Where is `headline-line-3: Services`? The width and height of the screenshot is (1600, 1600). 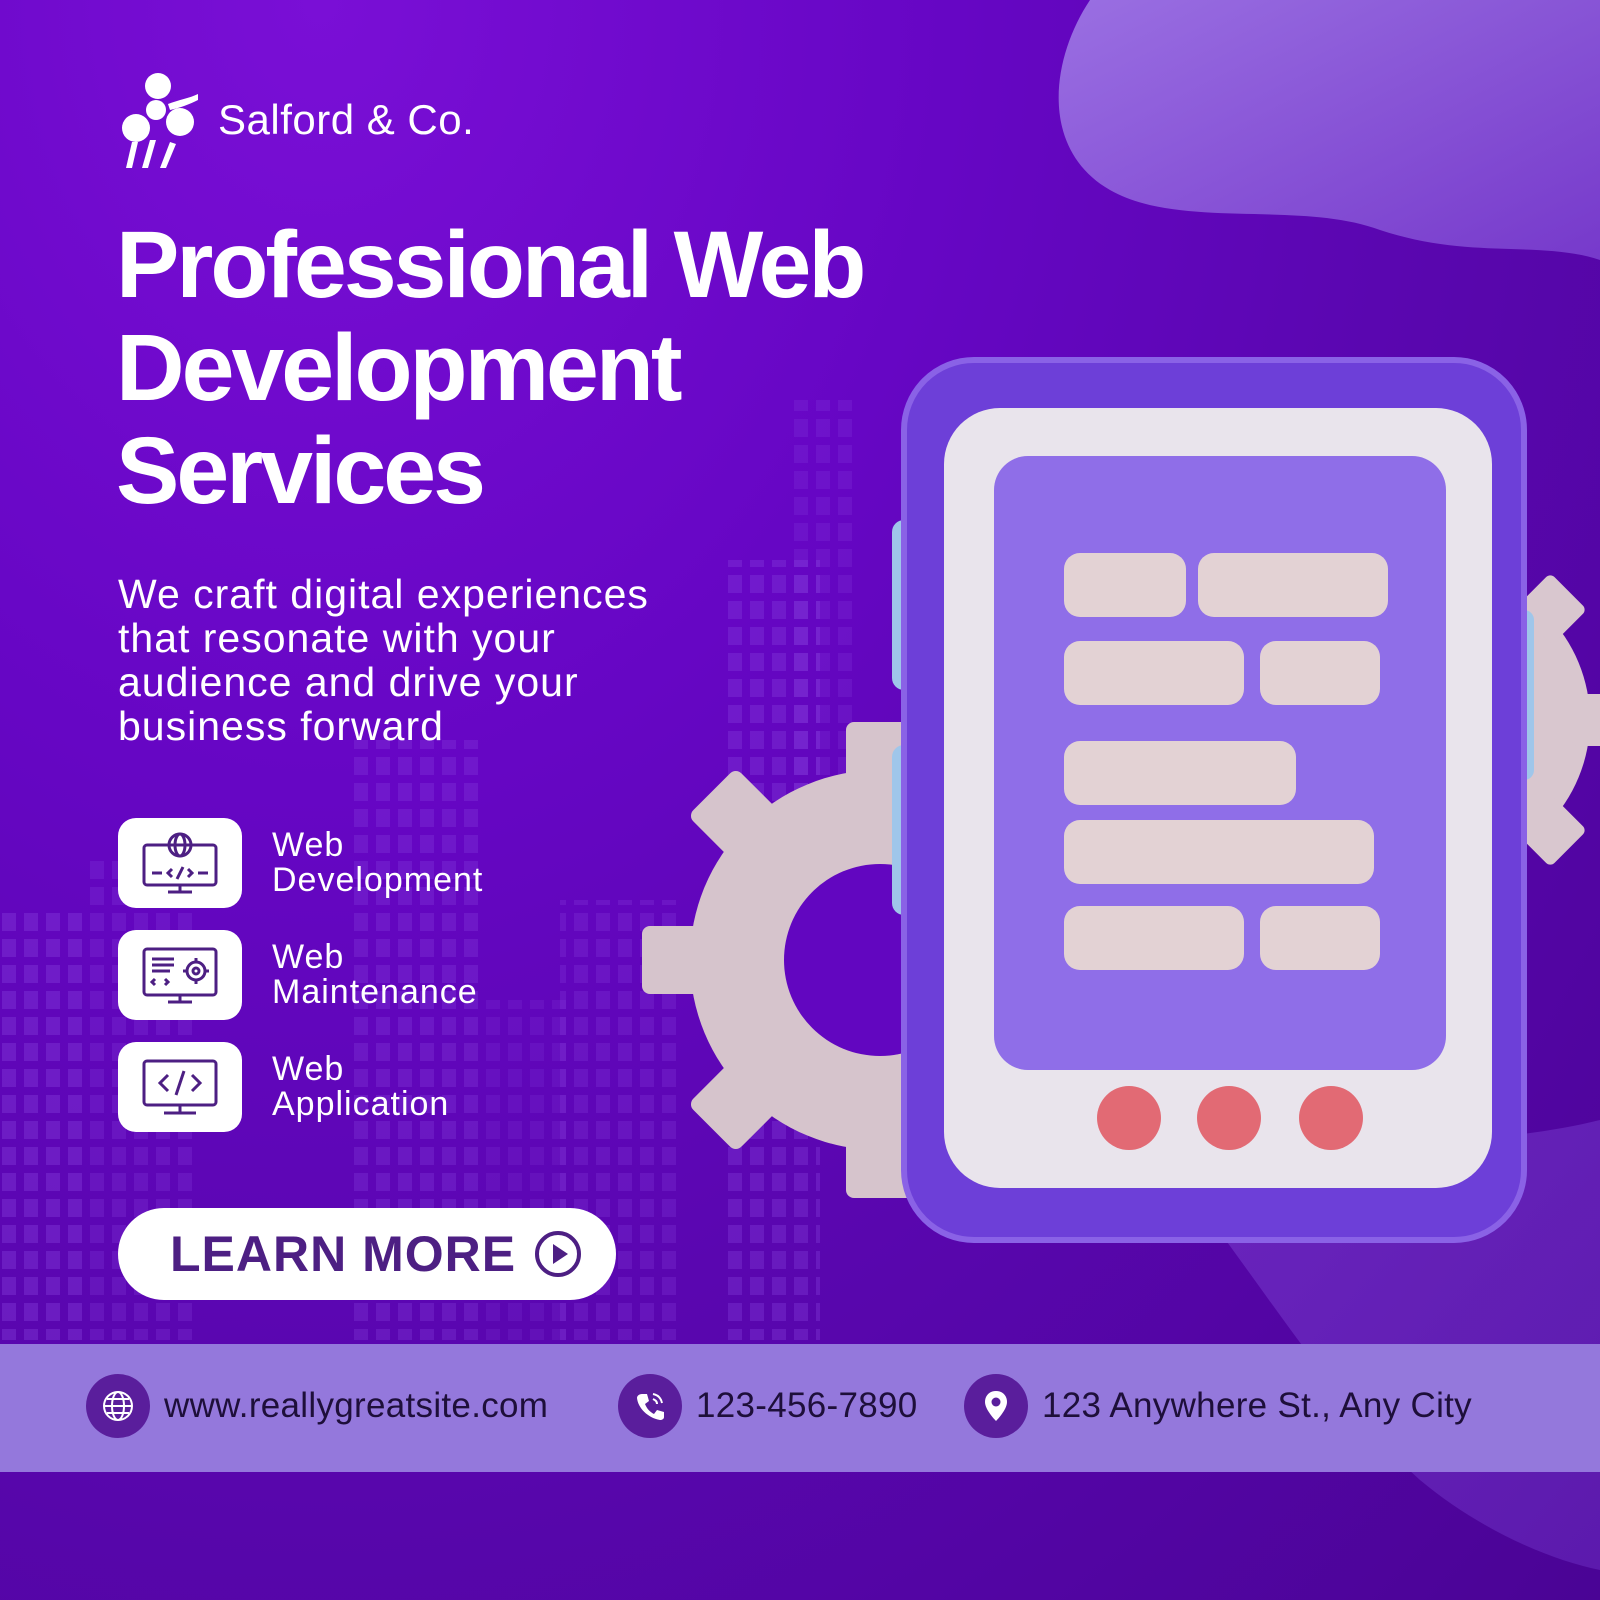 headline-line-3: Services is located at coordinates (301, 471).